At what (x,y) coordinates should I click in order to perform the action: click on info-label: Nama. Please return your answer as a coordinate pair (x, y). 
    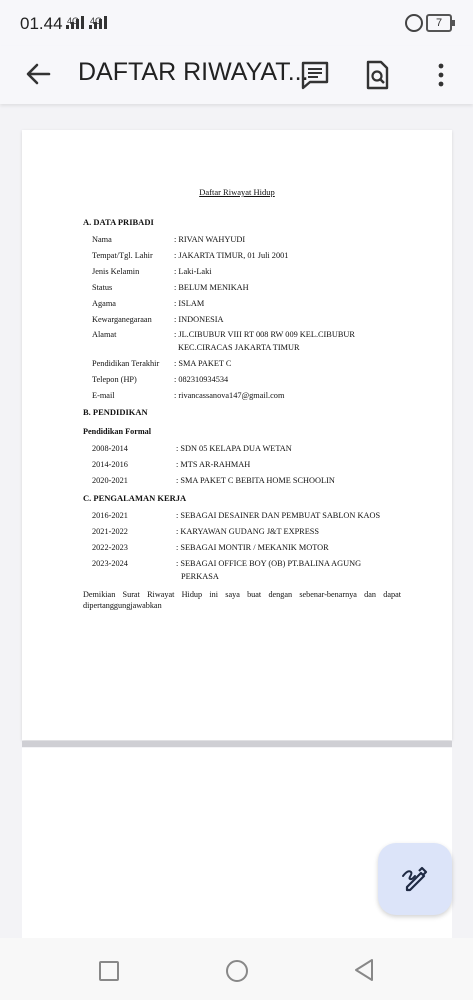
    Looking at the image, I should click on (102, 239).